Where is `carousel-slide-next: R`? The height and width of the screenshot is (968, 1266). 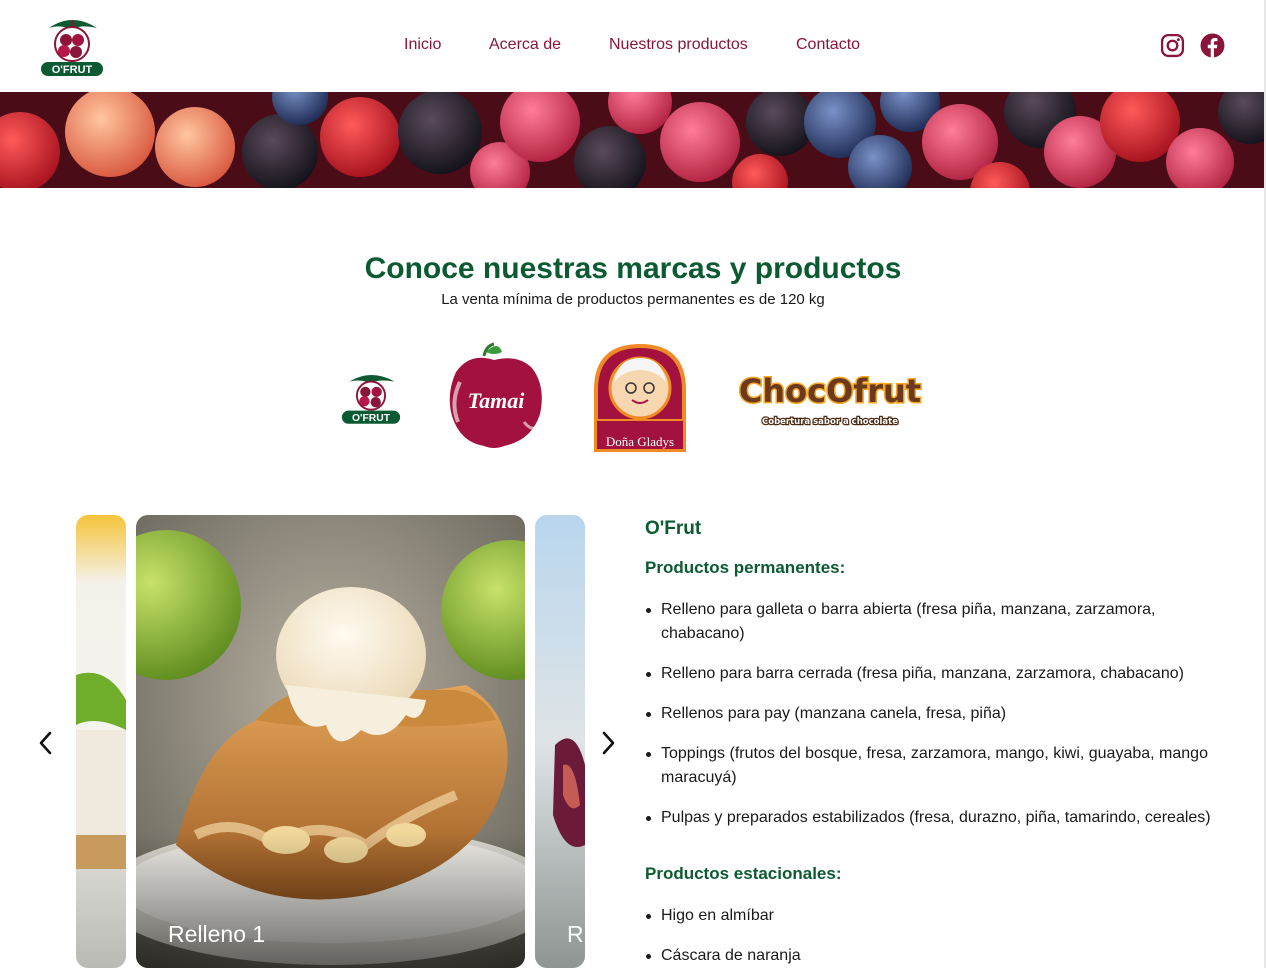
carousel-slide-next: R is located at coordinates (560, 741).